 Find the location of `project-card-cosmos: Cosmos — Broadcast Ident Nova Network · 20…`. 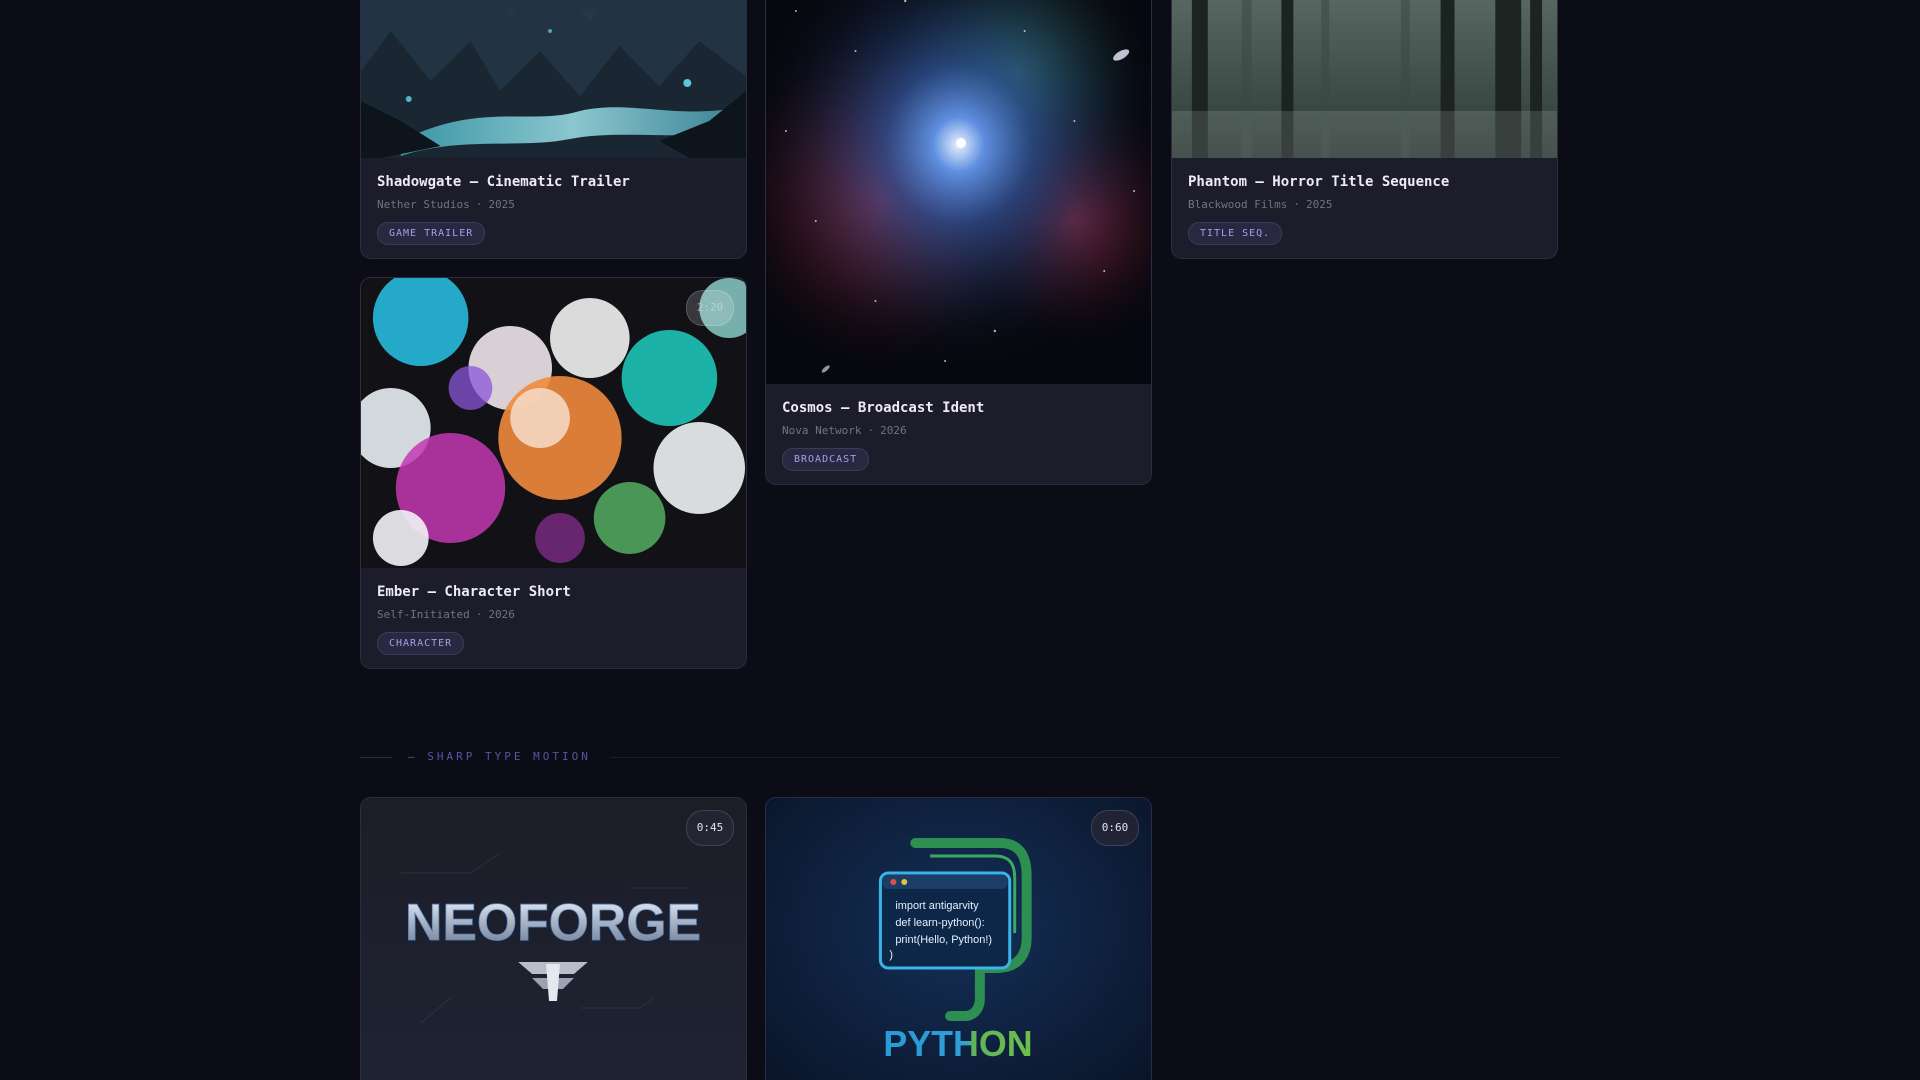

project-card-cosmos: Cosmos — Broadcast Ident Nova Network · 20… is located at coordinates (958, 242).